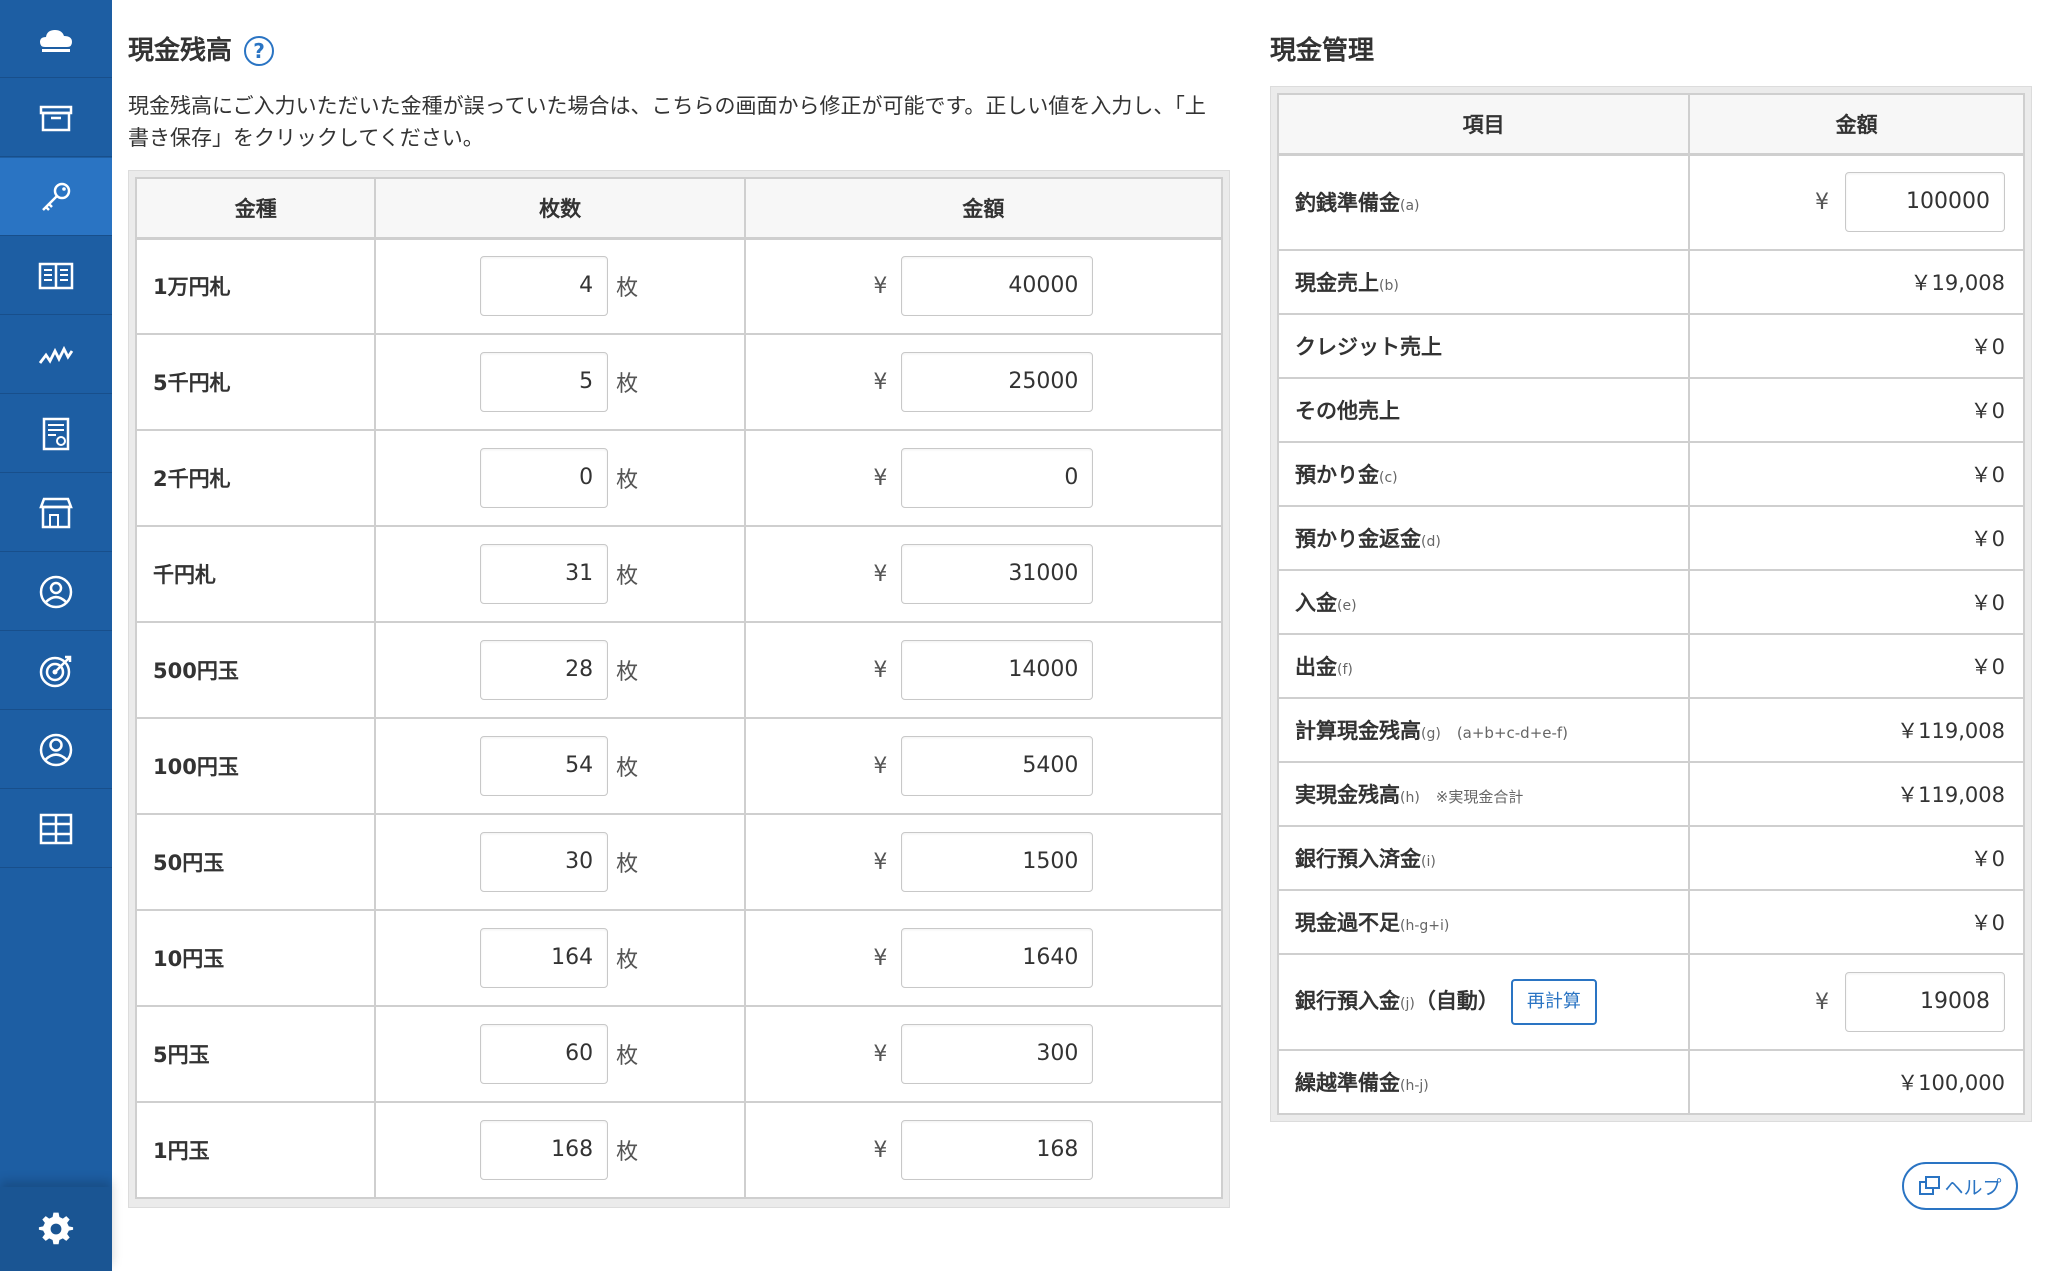  Describe the element at coordinates (1650, 858) in the screenshot. I see `cash-management-row: 銀行預入済金(i) ￥0` at that location.